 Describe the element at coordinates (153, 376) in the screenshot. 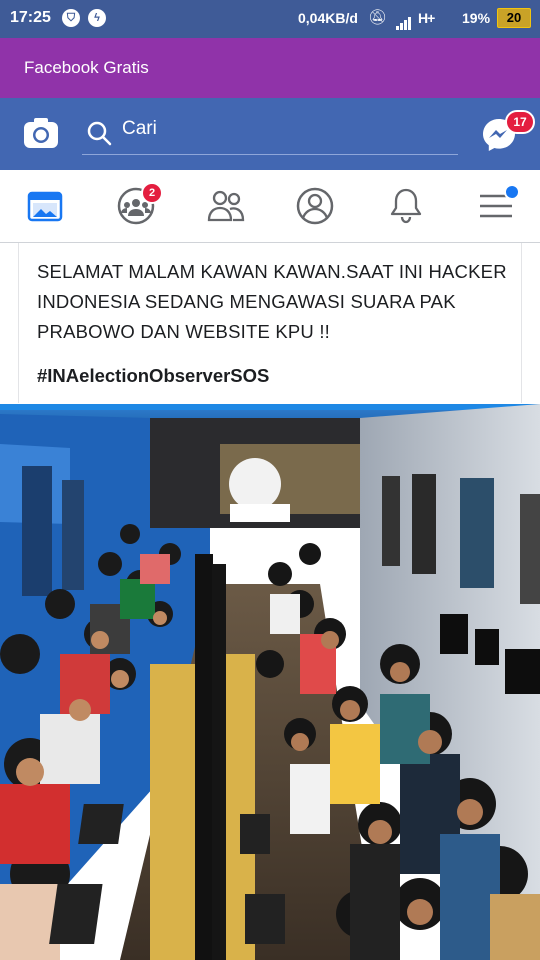

I see `post-hashtag: #INAelectionObserverSOS` at that location.